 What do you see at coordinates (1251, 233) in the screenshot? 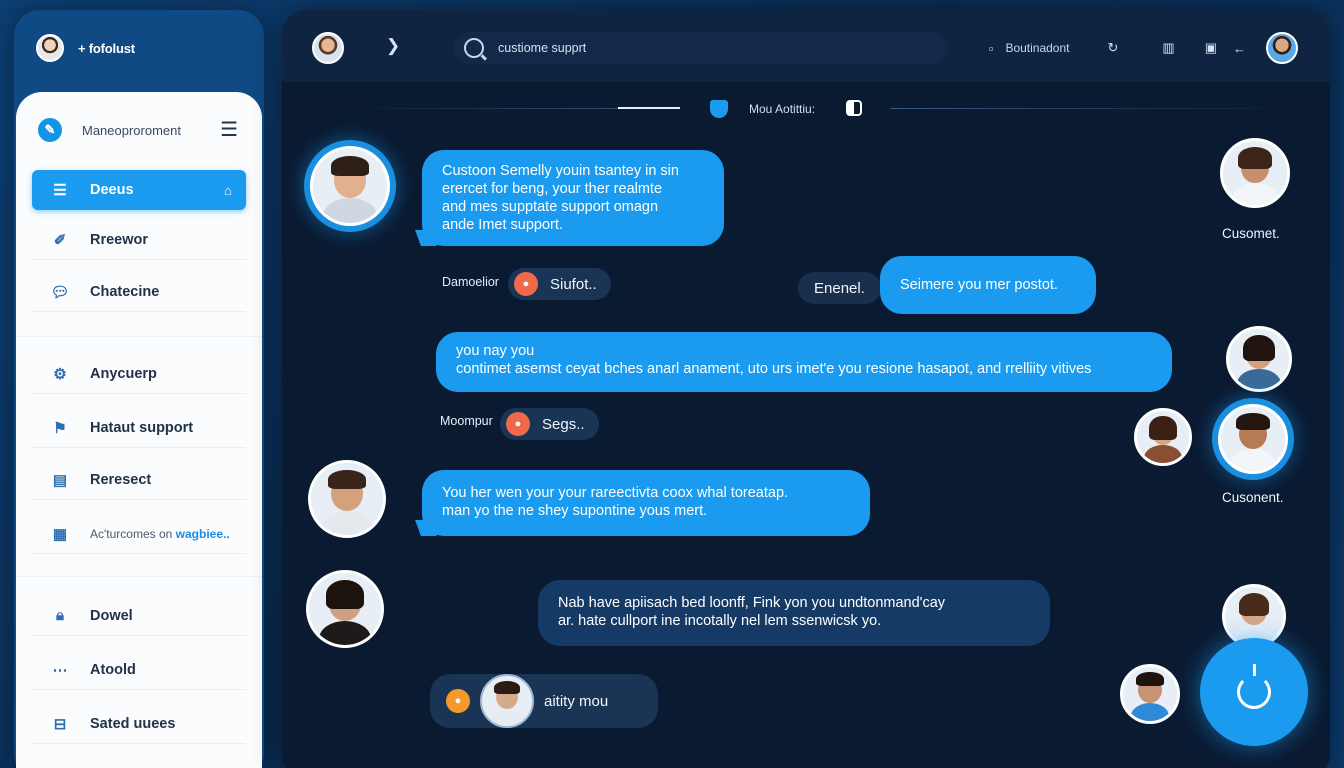
I see `customer-label: Cusomet.` at bounding box center [1251, 233].